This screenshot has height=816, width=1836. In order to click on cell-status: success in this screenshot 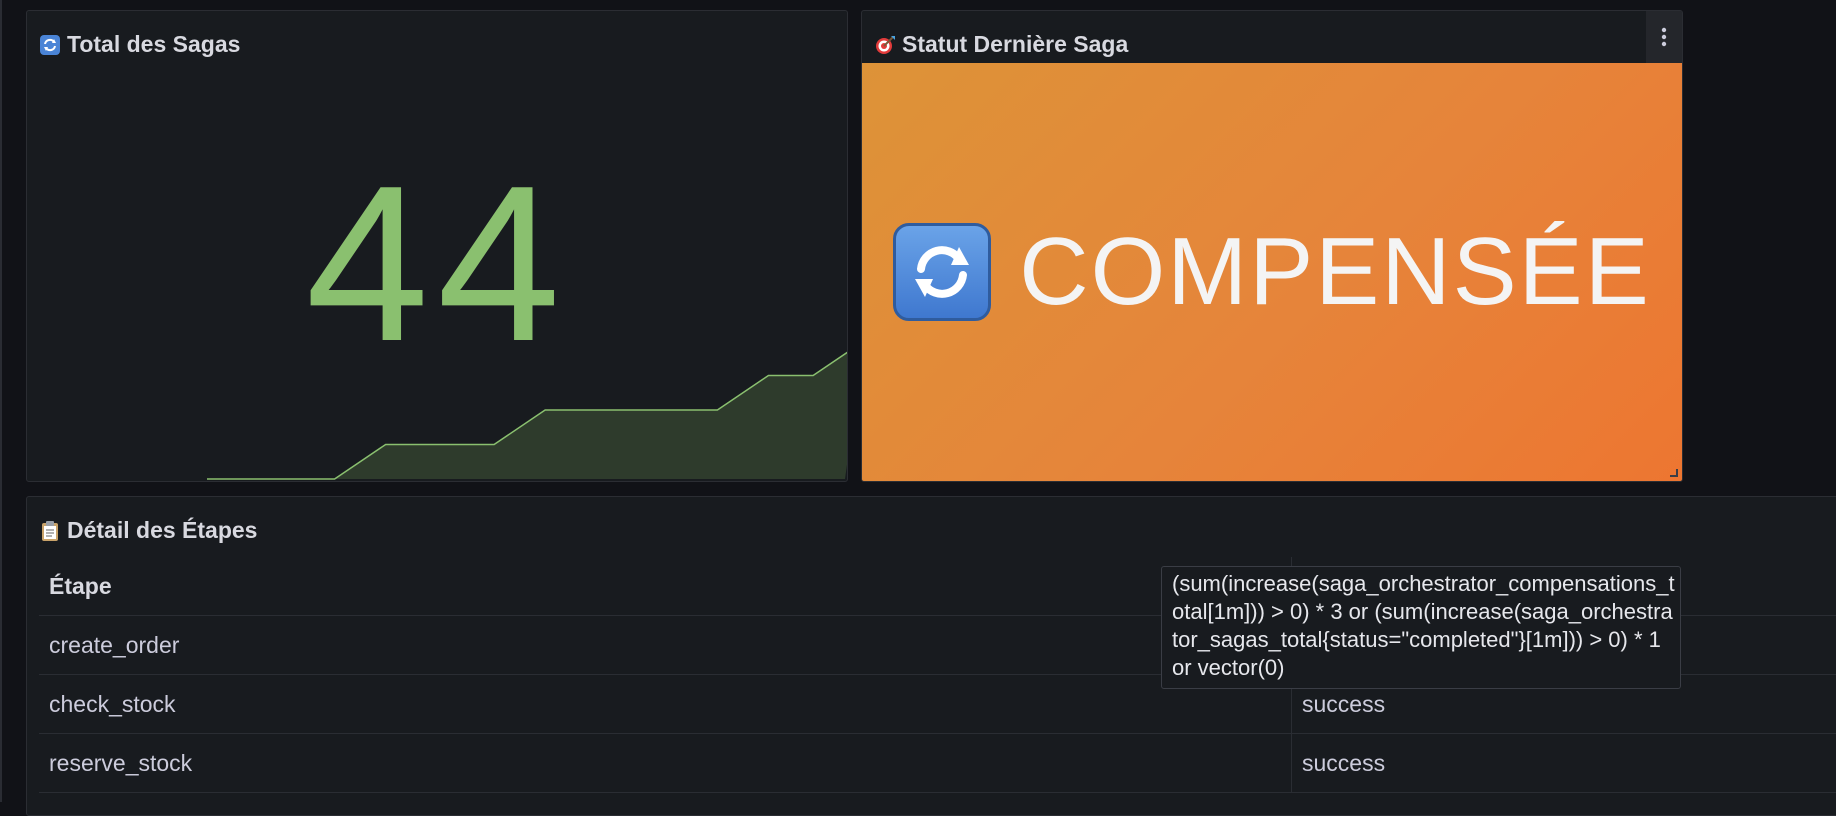, I will do `click(1564, 763)`.